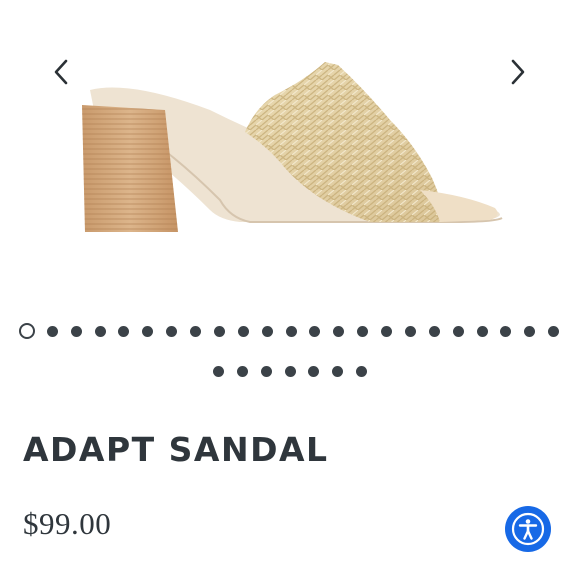 This screenshot has height=580, width=580. I want to click on chevron-right-icon, so click(518, 72).